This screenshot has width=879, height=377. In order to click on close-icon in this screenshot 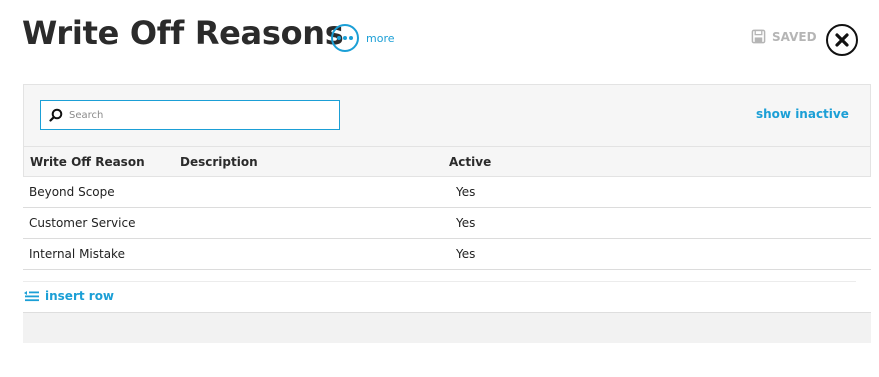, I will do `click(842, 40)`.